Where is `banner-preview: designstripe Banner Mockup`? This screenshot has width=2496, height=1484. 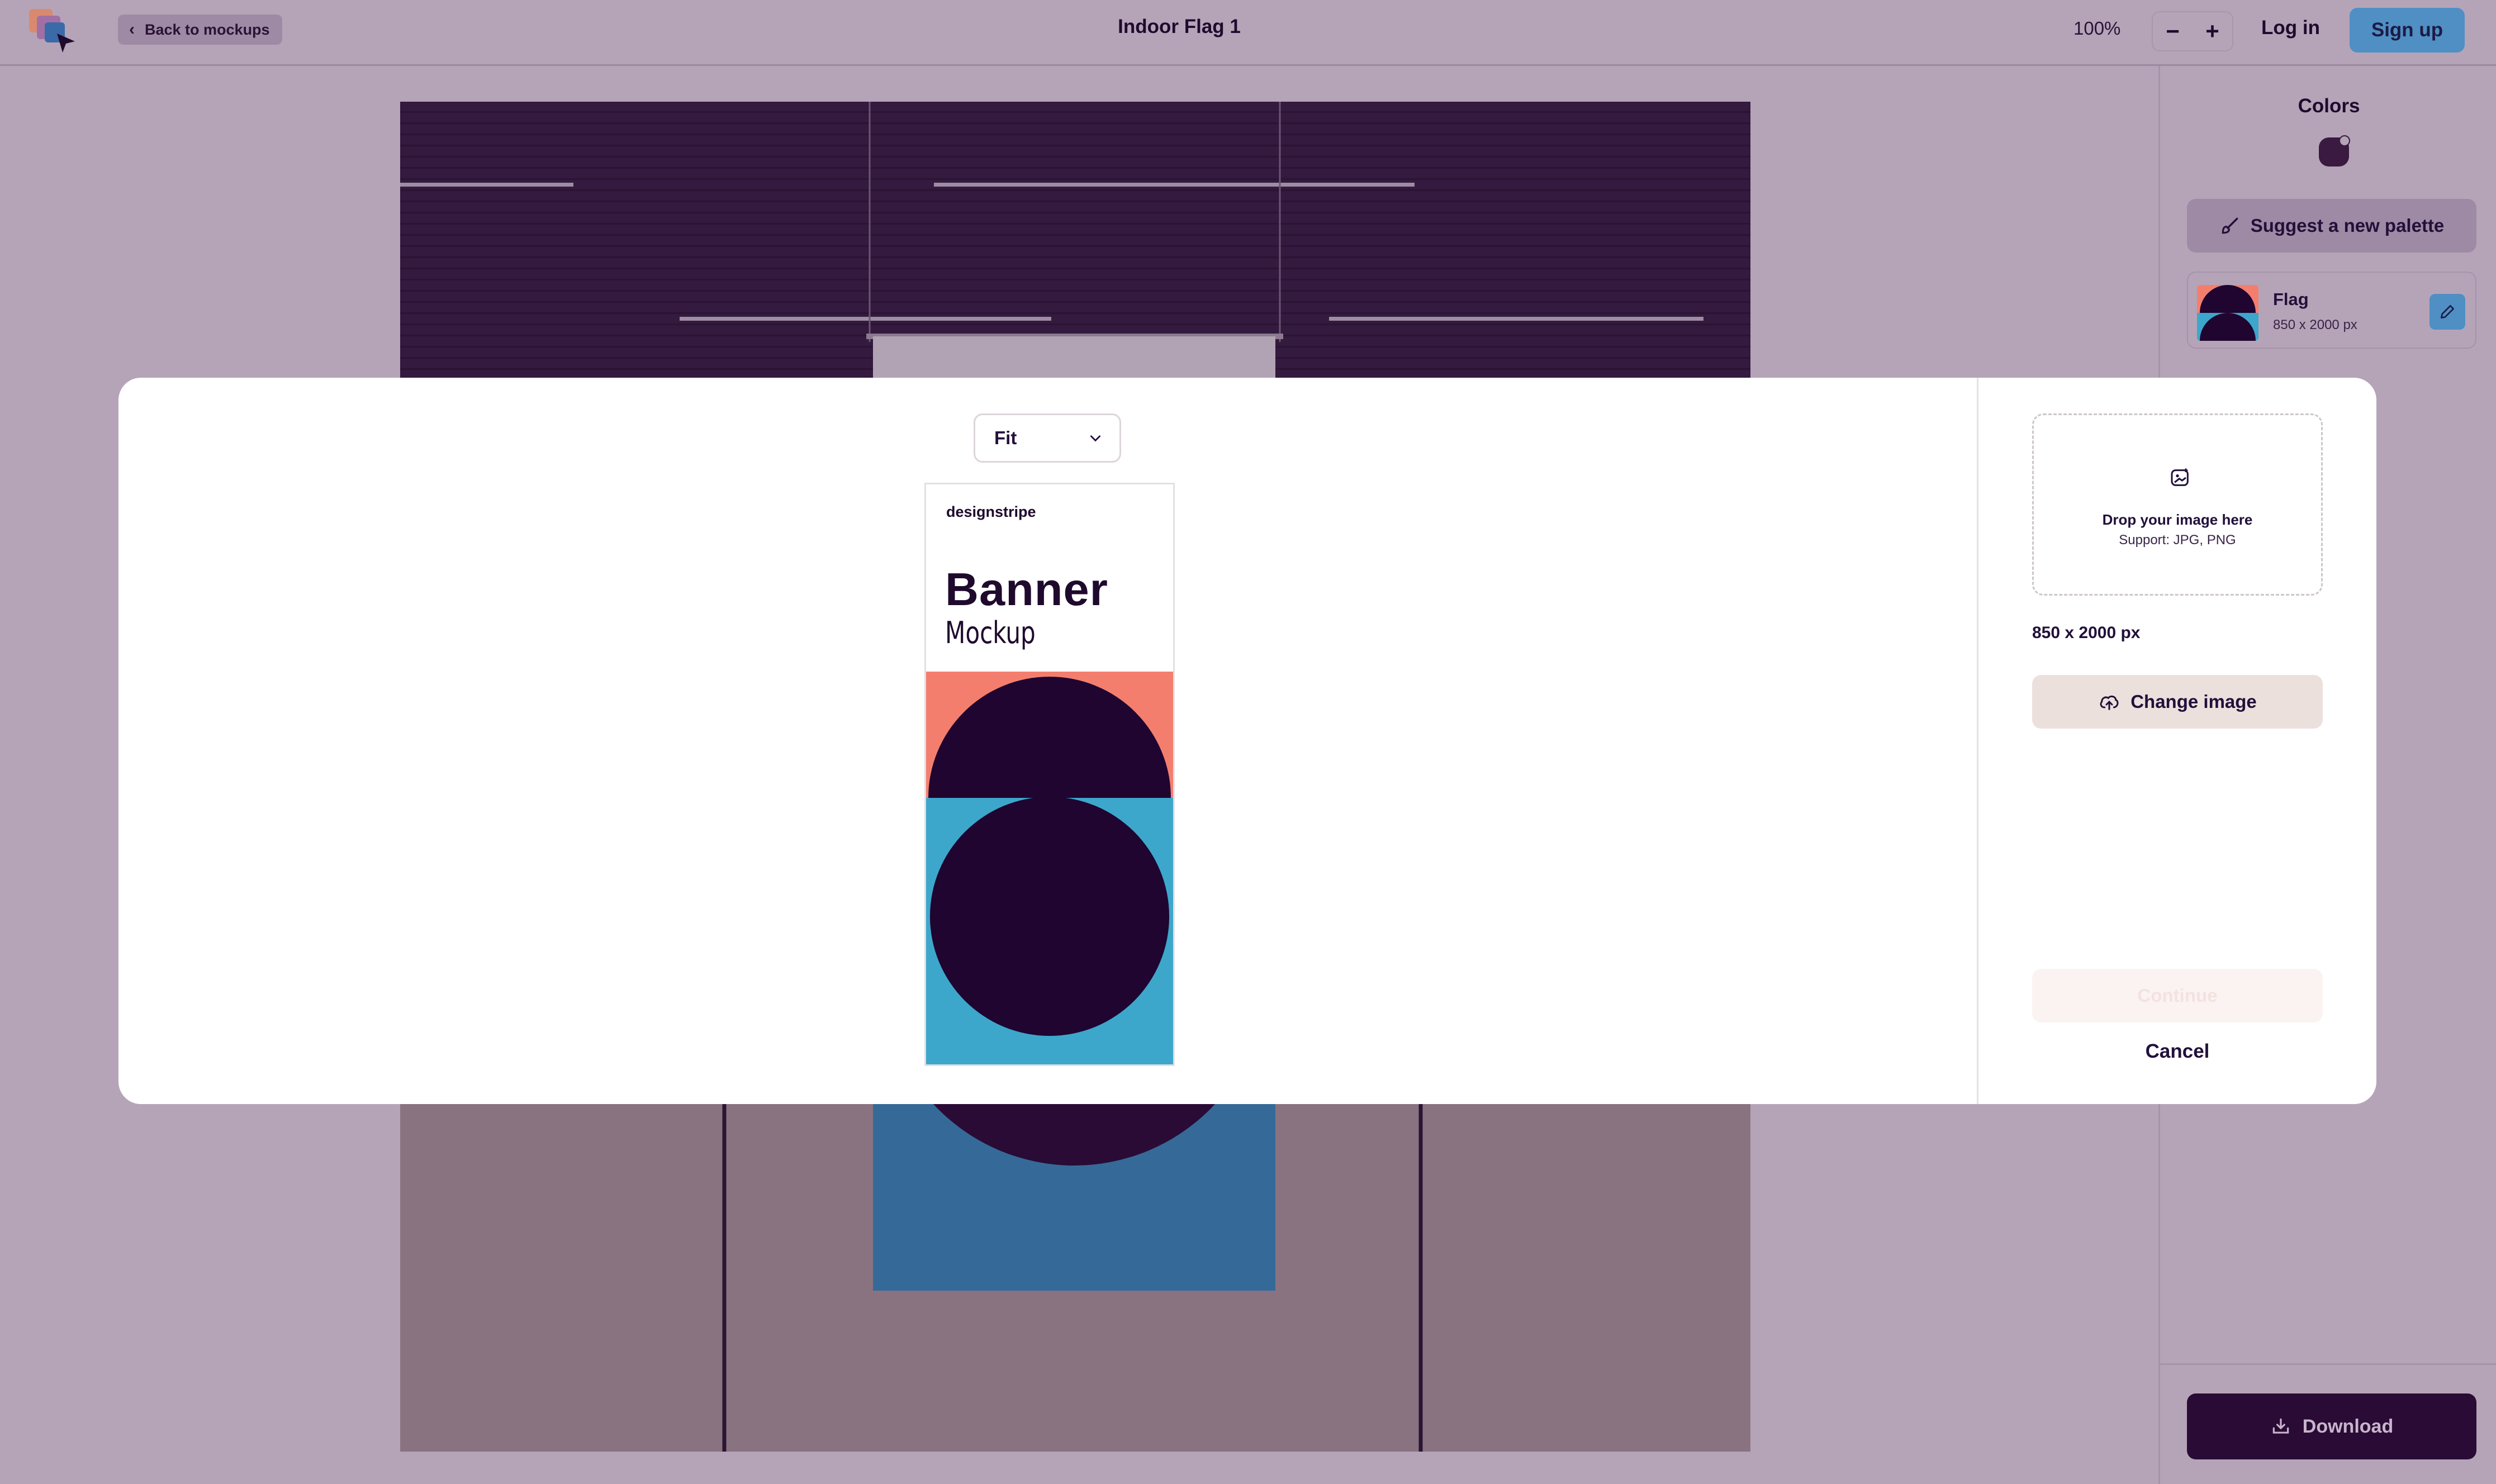 banner-preview: designstripe Banner Mockup is located at coordinates (1049, 774).